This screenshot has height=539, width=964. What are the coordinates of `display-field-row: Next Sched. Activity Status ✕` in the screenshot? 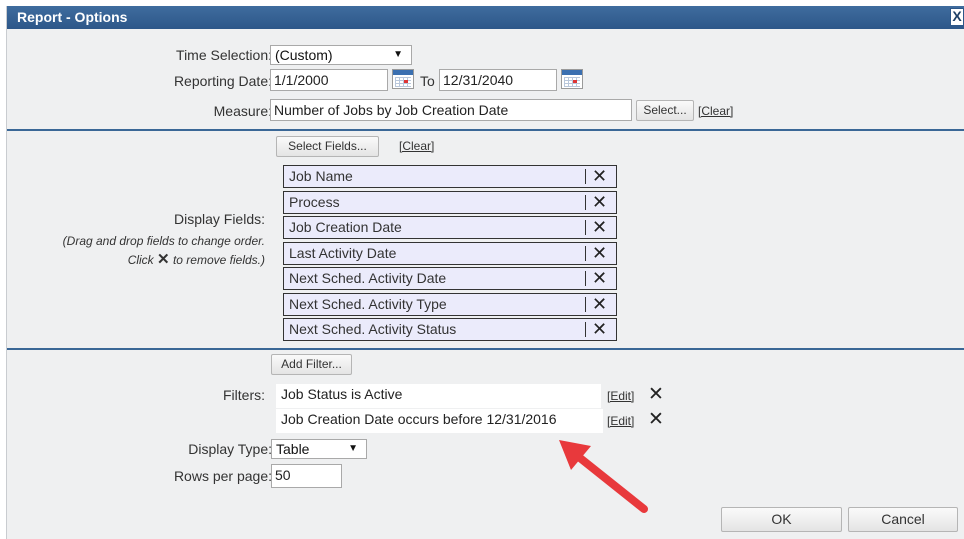 It's located at (450, 329).